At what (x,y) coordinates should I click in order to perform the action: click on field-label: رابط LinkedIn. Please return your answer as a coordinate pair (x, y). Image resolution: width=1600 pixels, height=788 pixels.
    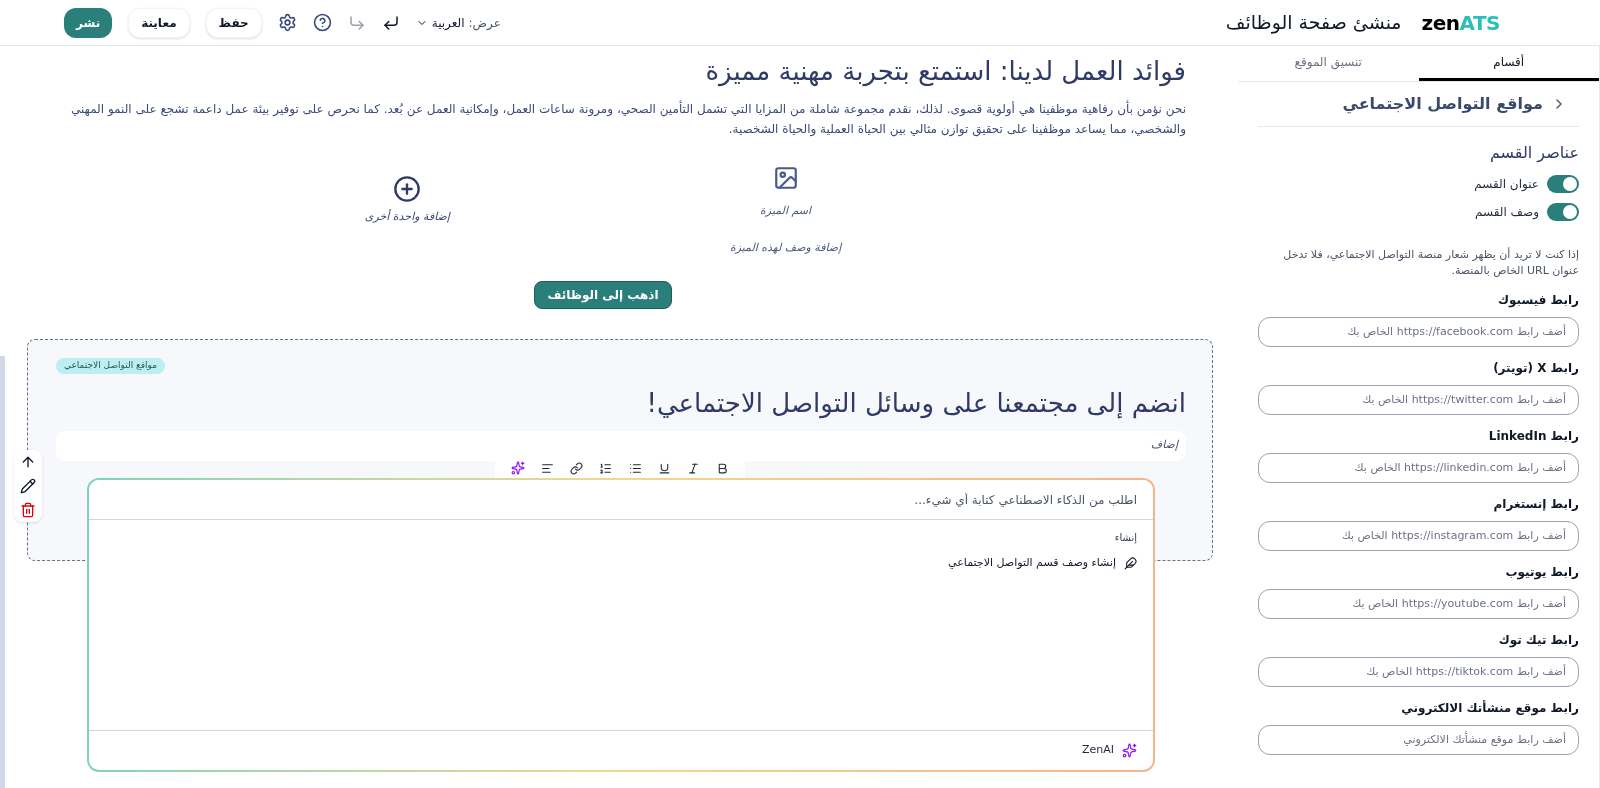
    Looking at the image, I should click on (1533, 436).